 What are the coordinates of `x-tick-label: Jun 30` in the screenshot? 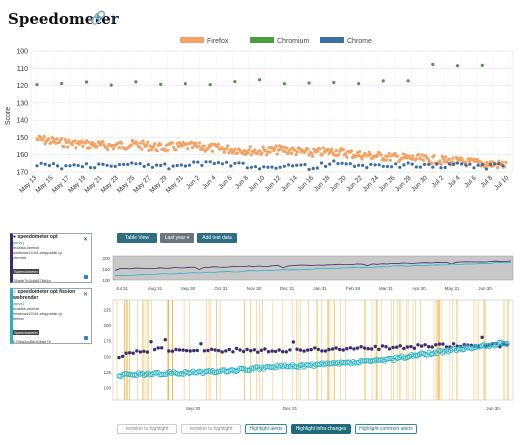 It's located at (485, 288).